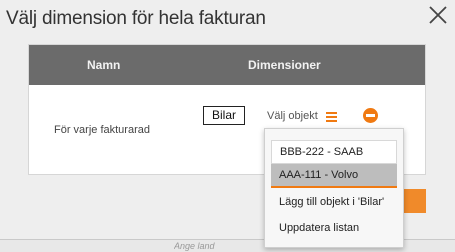 Image resolution: width=455 pixels, height=252 pixels. Describe the element at coordinates (334, 176) in the screenshot. I see `dropdown-option-selected: AAA-111 - Volvo` at that location.